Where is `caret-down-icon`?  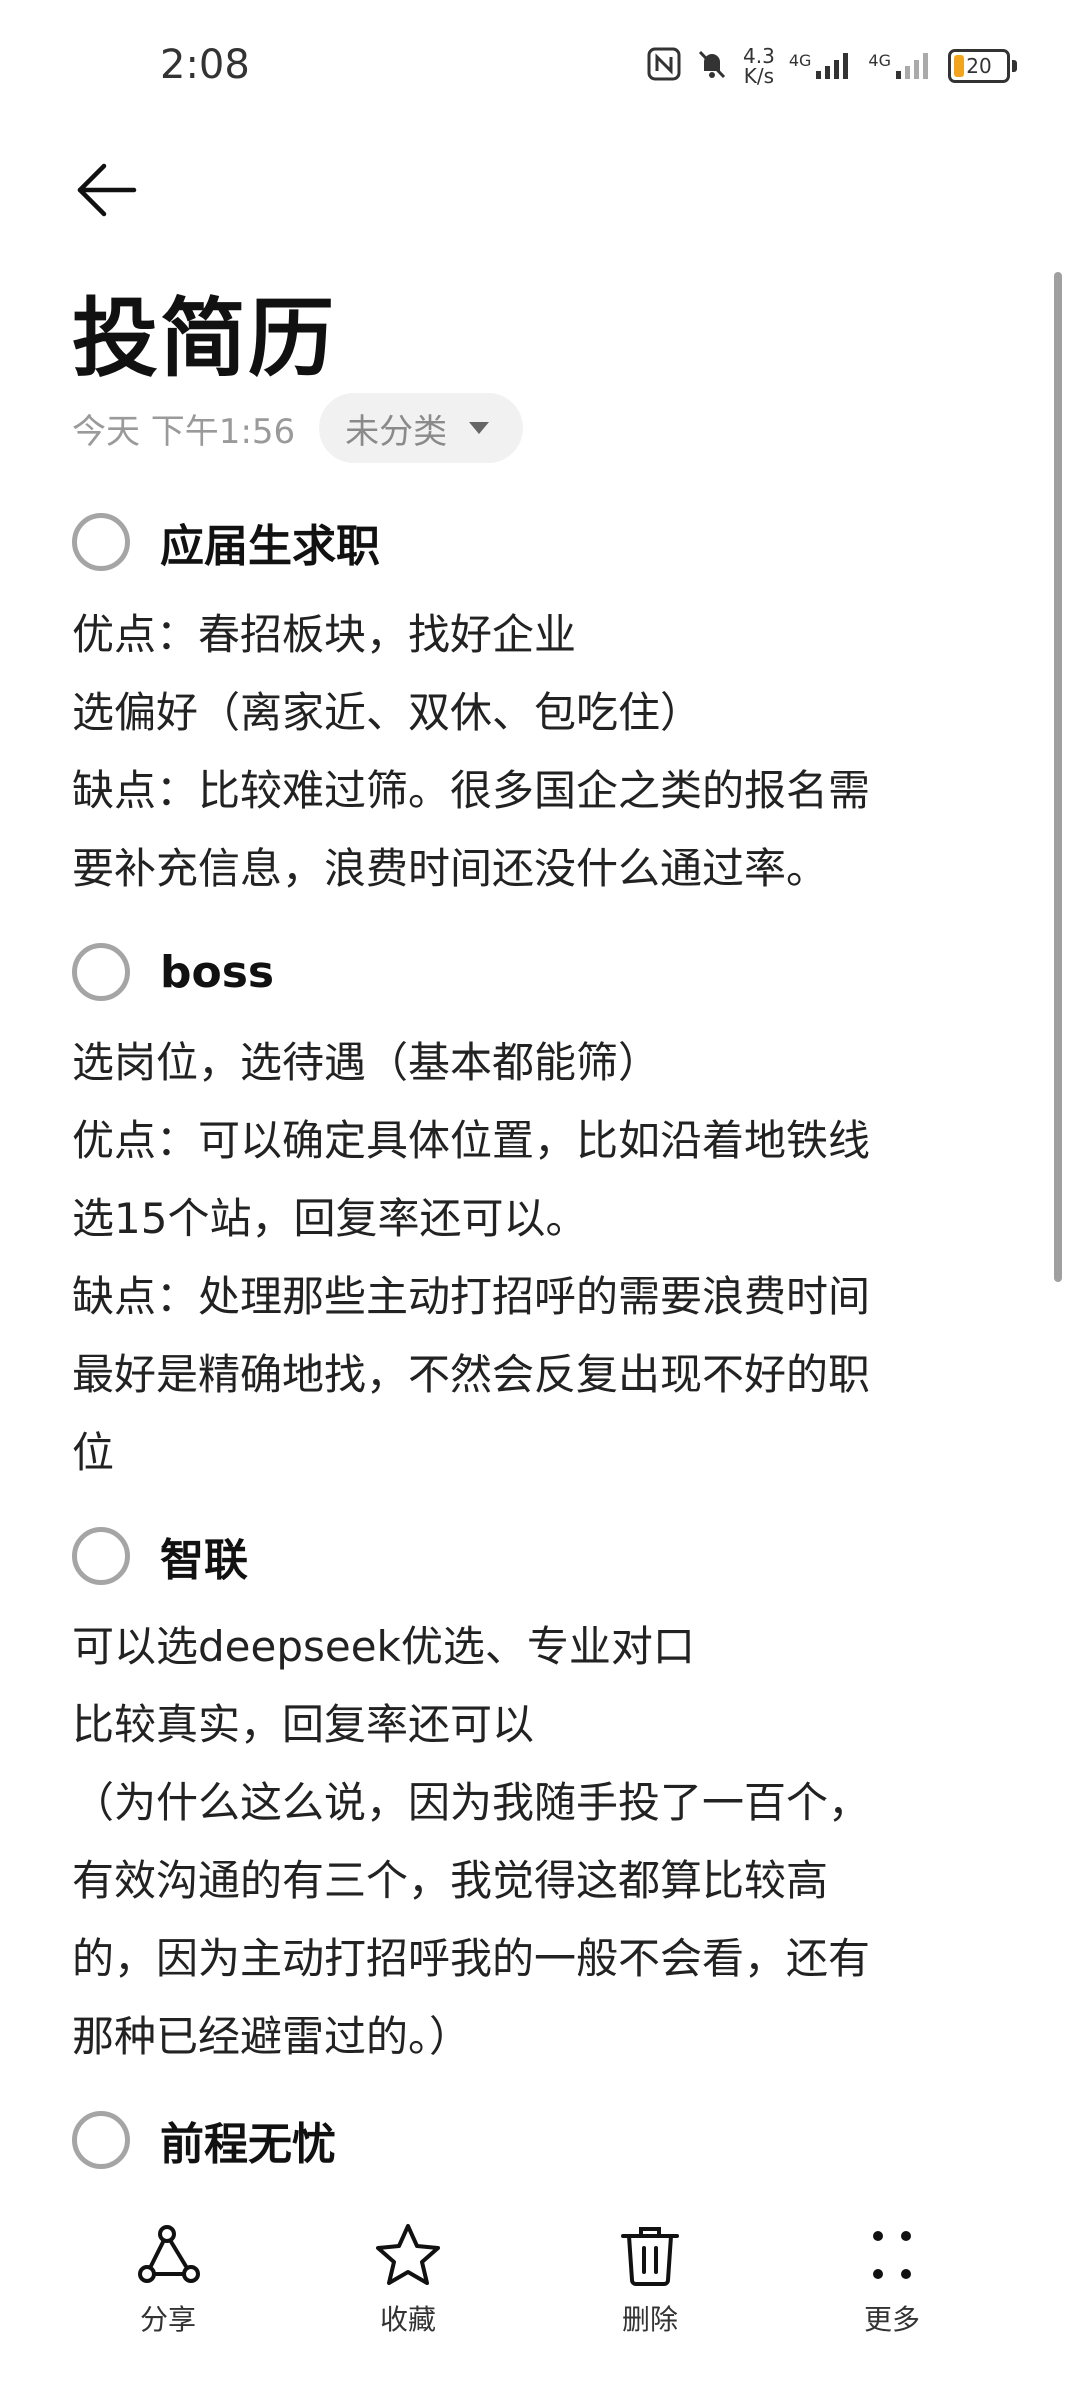 caret-down-icon is located at coordinates (479, 428).